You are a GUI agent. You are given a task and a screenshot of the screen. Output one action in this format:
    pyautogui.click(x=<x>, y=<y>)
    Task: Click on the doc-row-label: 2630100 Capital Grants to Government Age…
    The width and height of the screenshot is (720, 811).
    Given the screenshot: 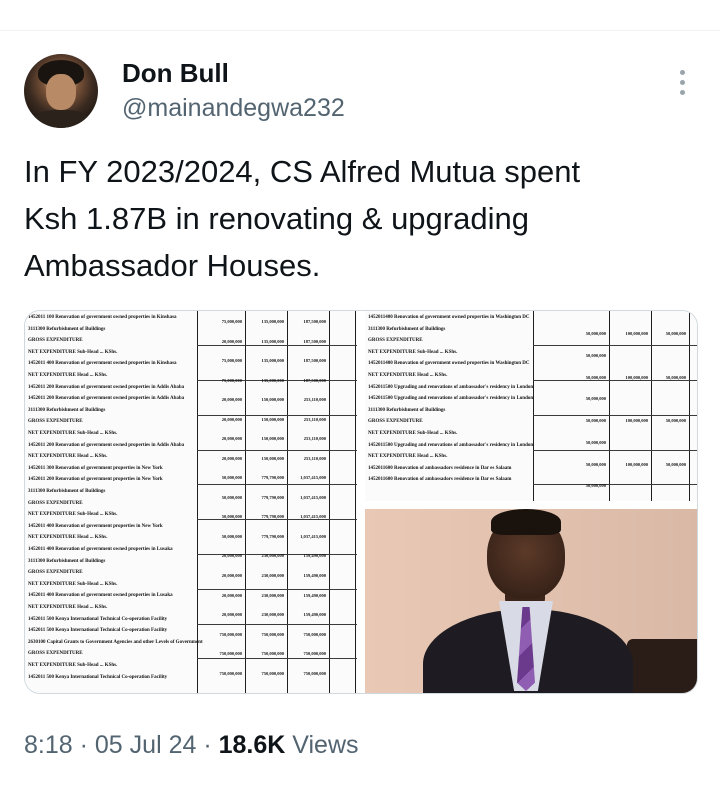 What is the action you would take?
    pyautogui.click(x=115, y=642)
    